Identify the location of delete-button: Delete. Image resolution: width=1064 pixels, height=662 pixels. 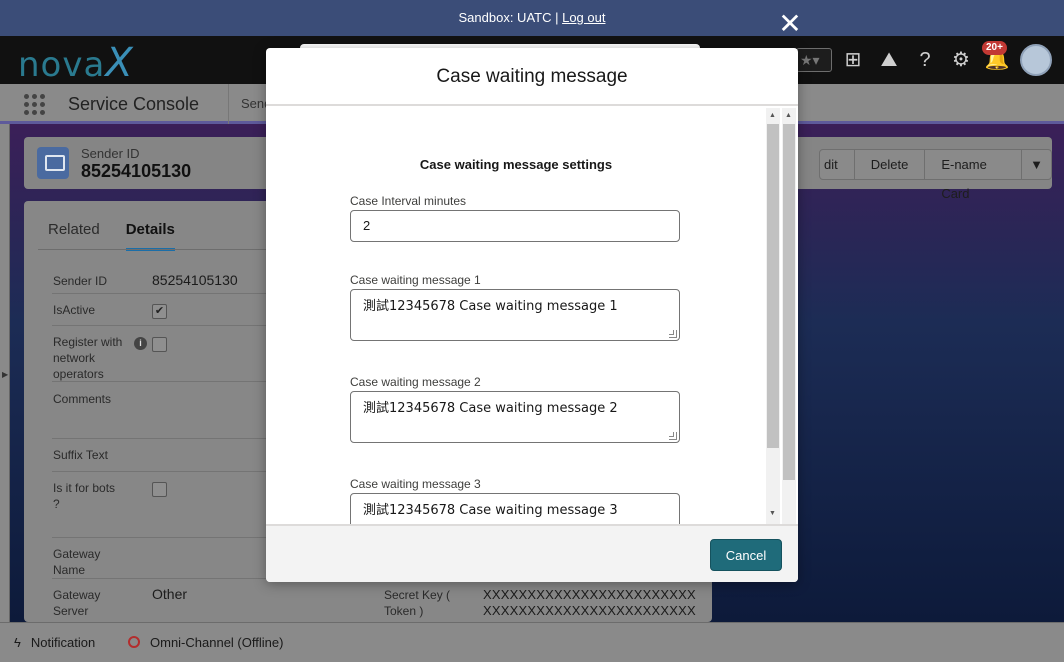
(889, 164).